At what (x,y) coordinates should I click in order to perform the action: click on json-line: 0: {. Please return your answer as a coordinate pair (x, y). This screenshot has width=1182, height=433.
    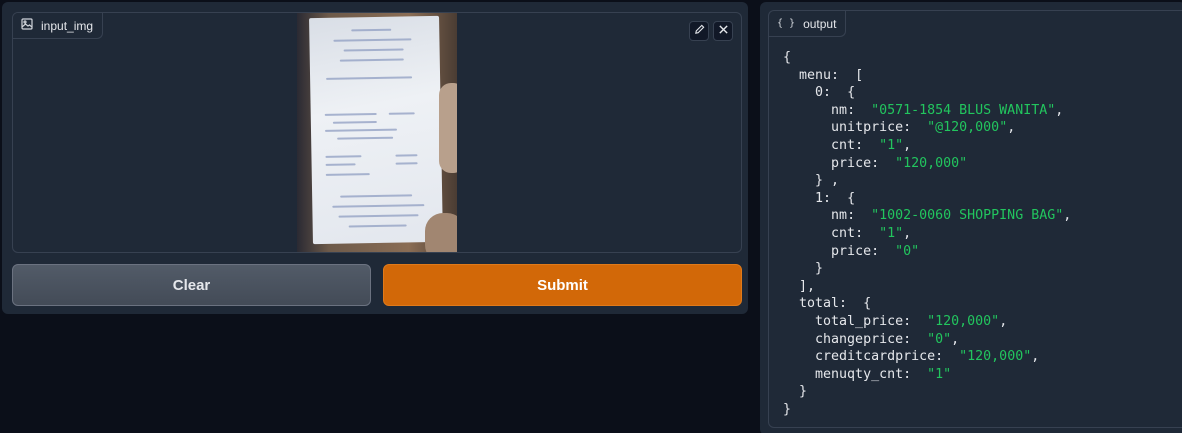
    Looking at the image, I should click on (835, 93).